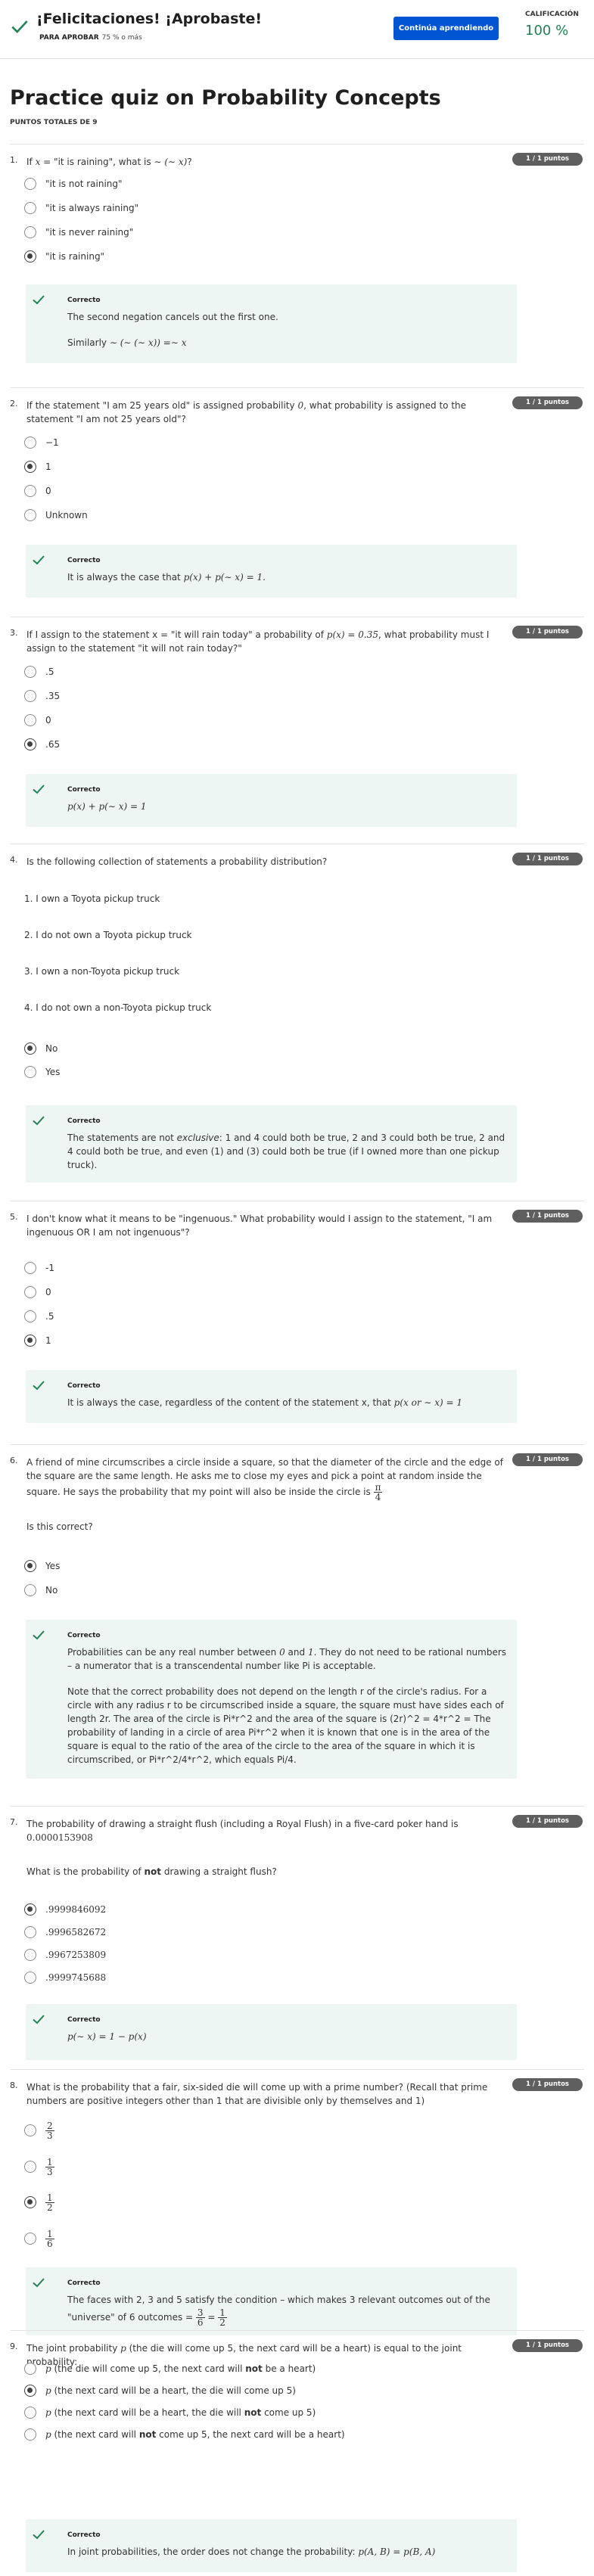  Describe the element at coordinates (56, 515) in the screenshot. I see `answer-option: Unknown` at that location.